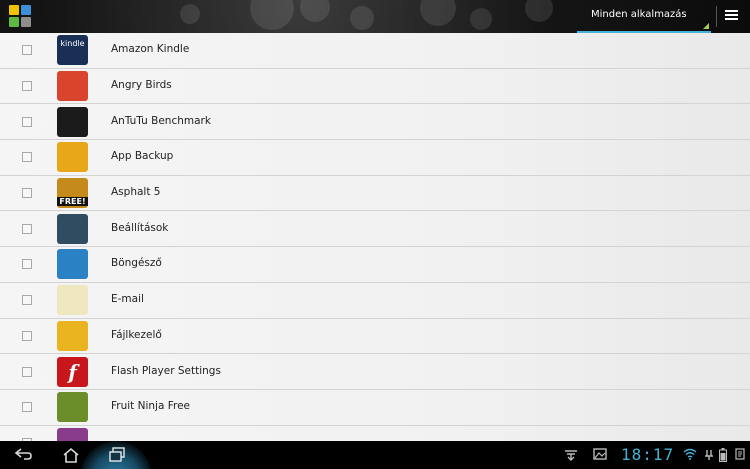 Image resolution: width=750 pixels, height=469 pixels. Describe the element at coordinates (375, 455) in the screenshot. I see `system-navigation-bar: 18:17` at that location.